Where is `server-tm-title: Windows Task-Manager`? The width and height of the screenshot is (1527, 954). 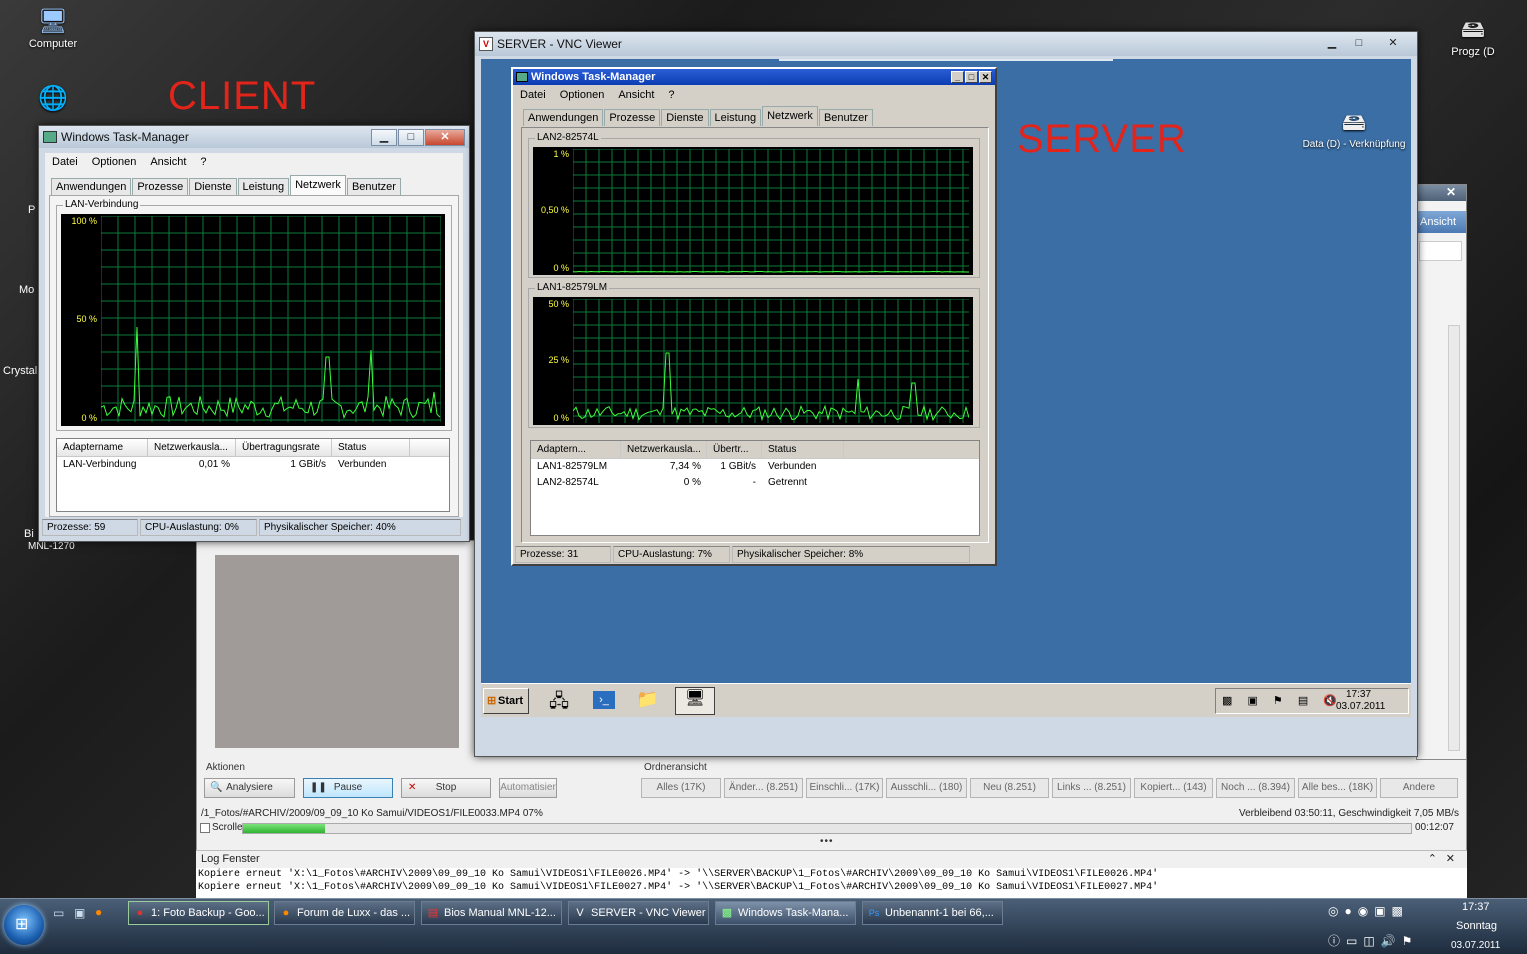
server-tm-title: Windows Task-Manager is located at coordinates (593, 77).